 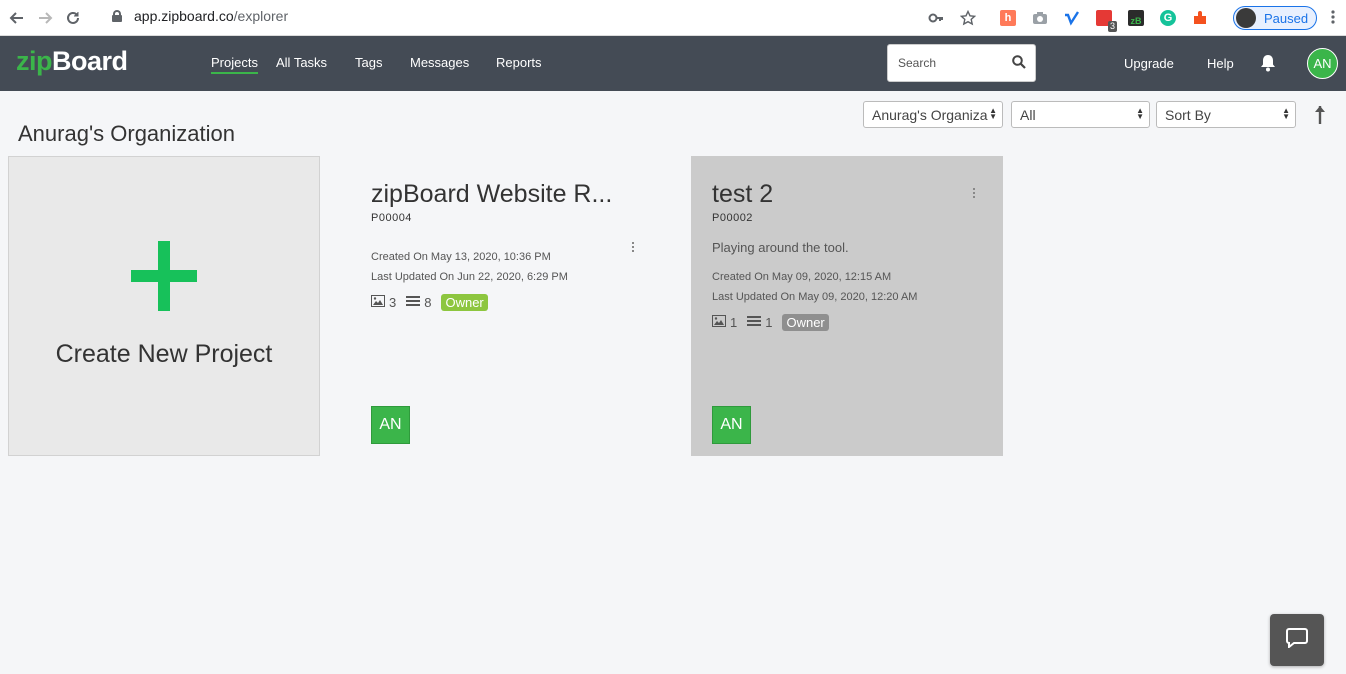 I want to click on project-id: P00004, so click(x=391, y=218).